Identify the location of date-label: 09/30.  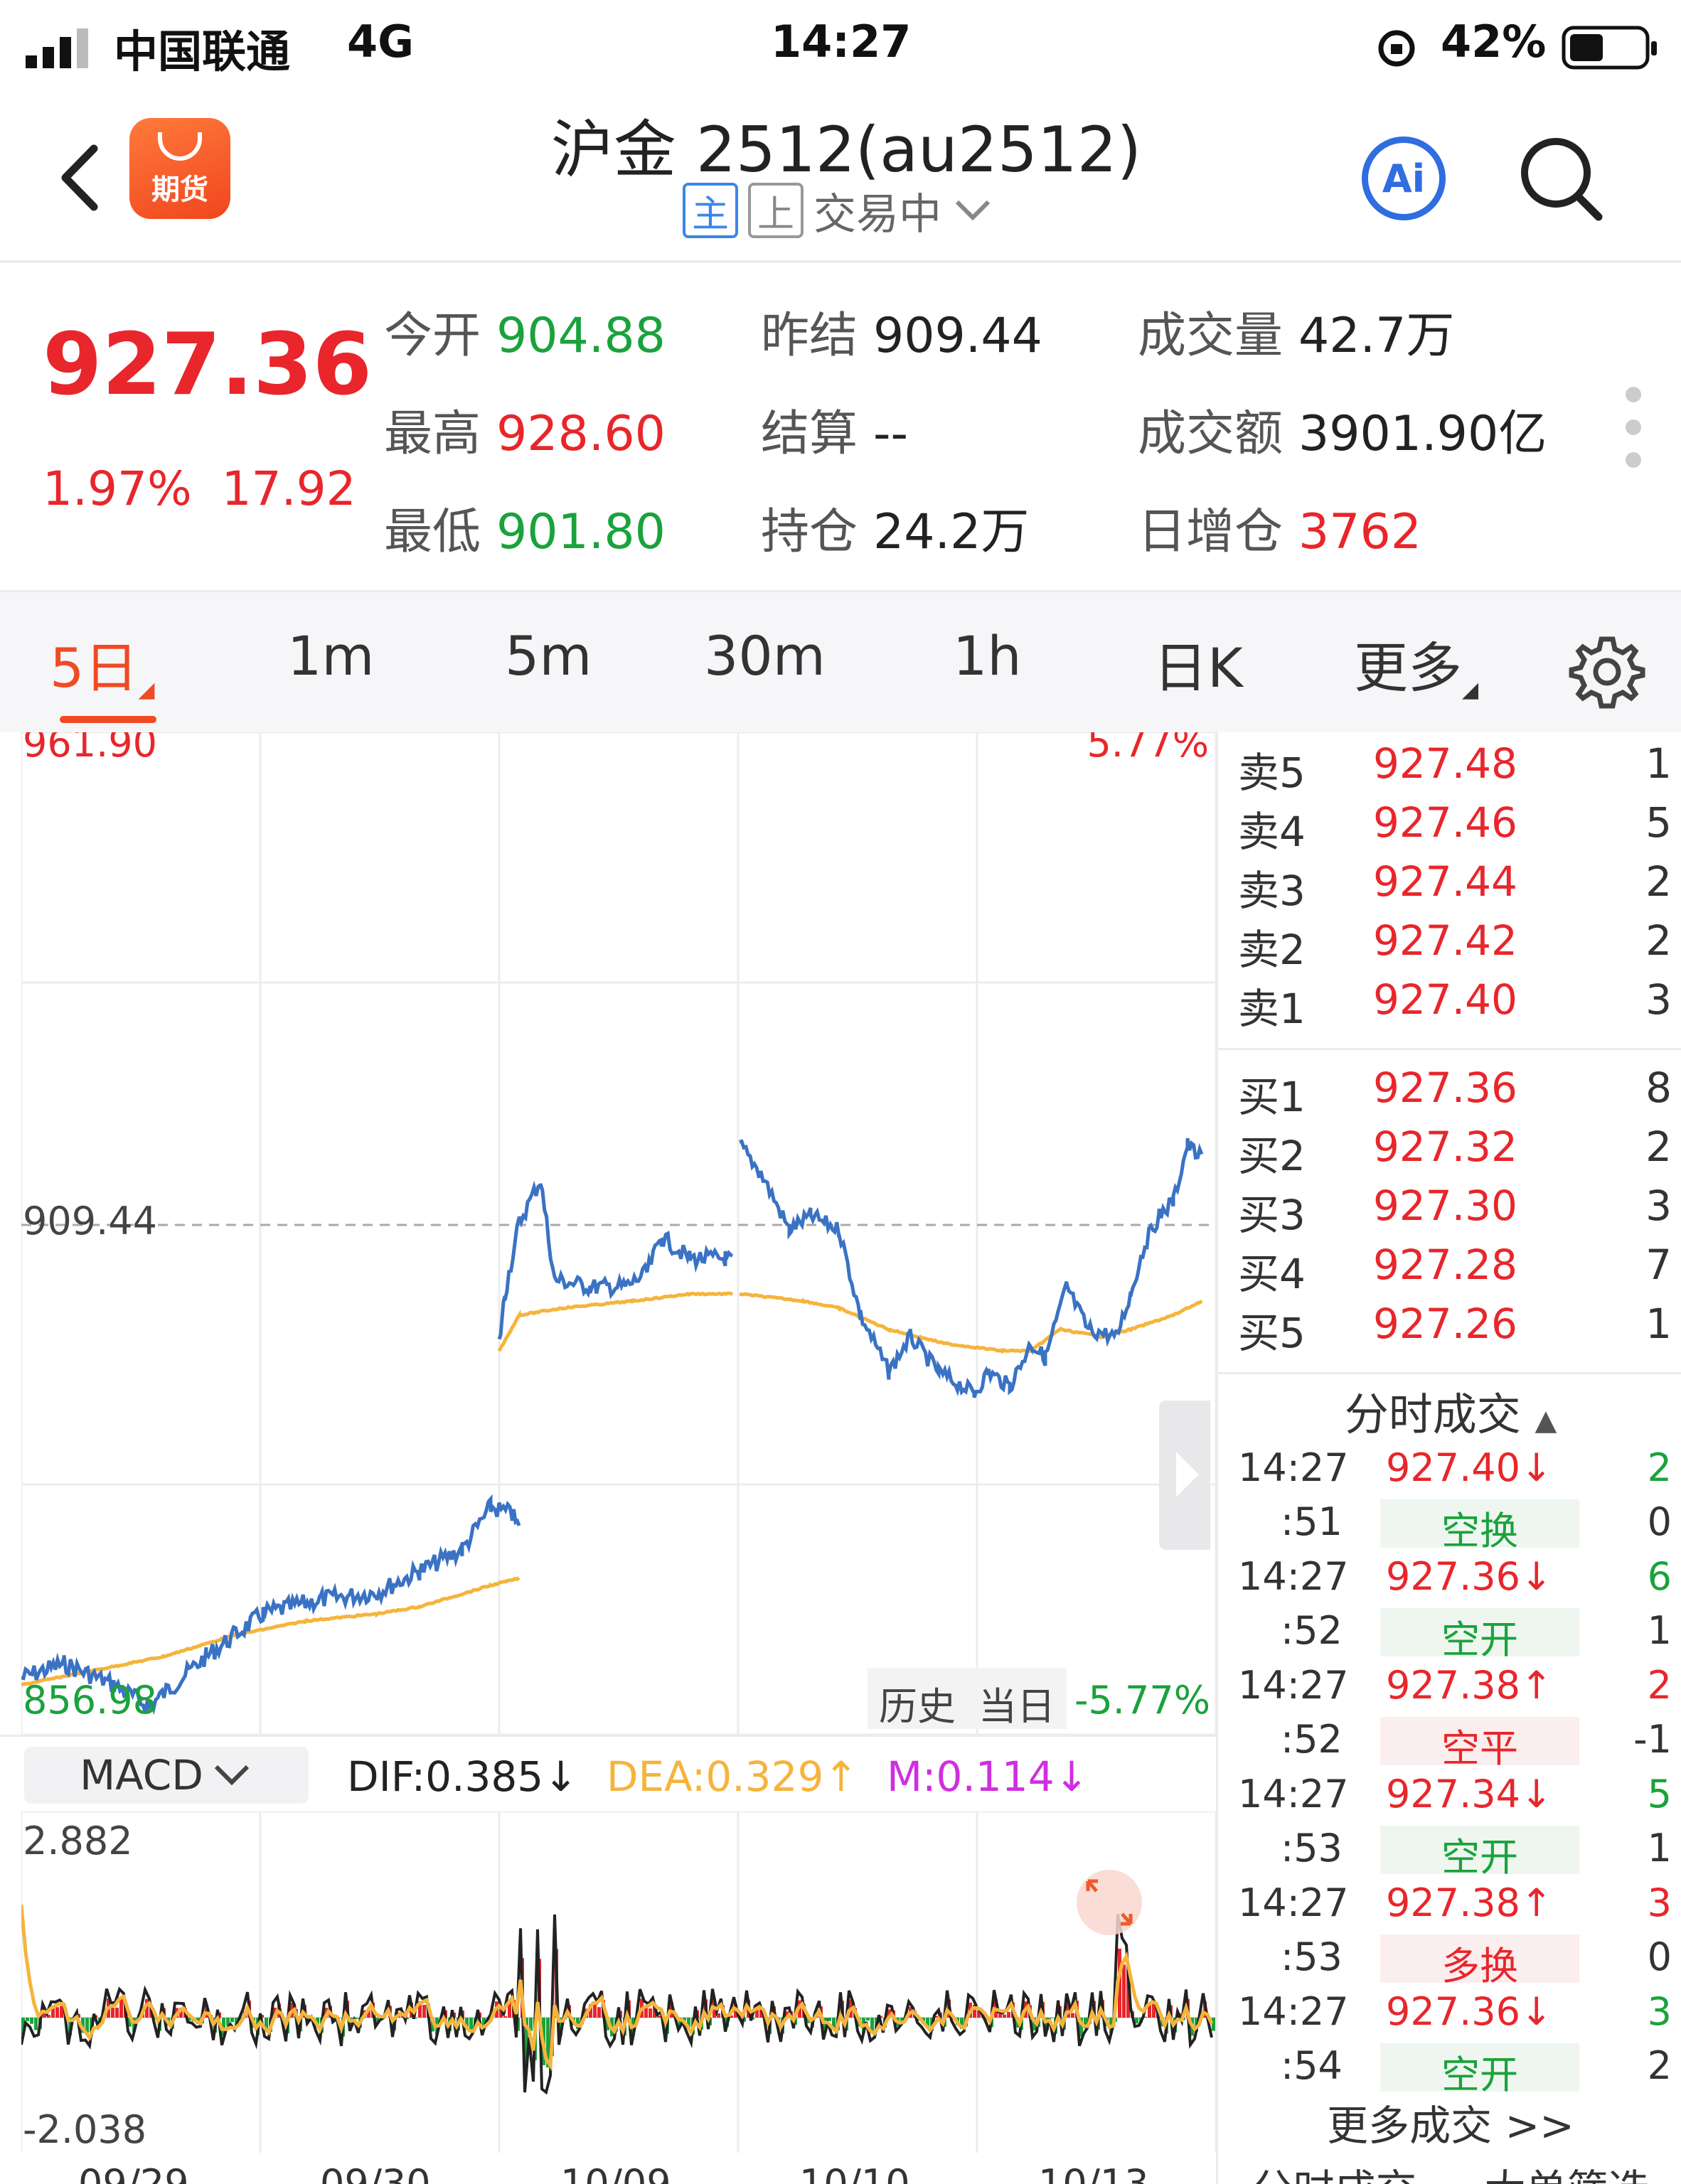
(375, 2172).